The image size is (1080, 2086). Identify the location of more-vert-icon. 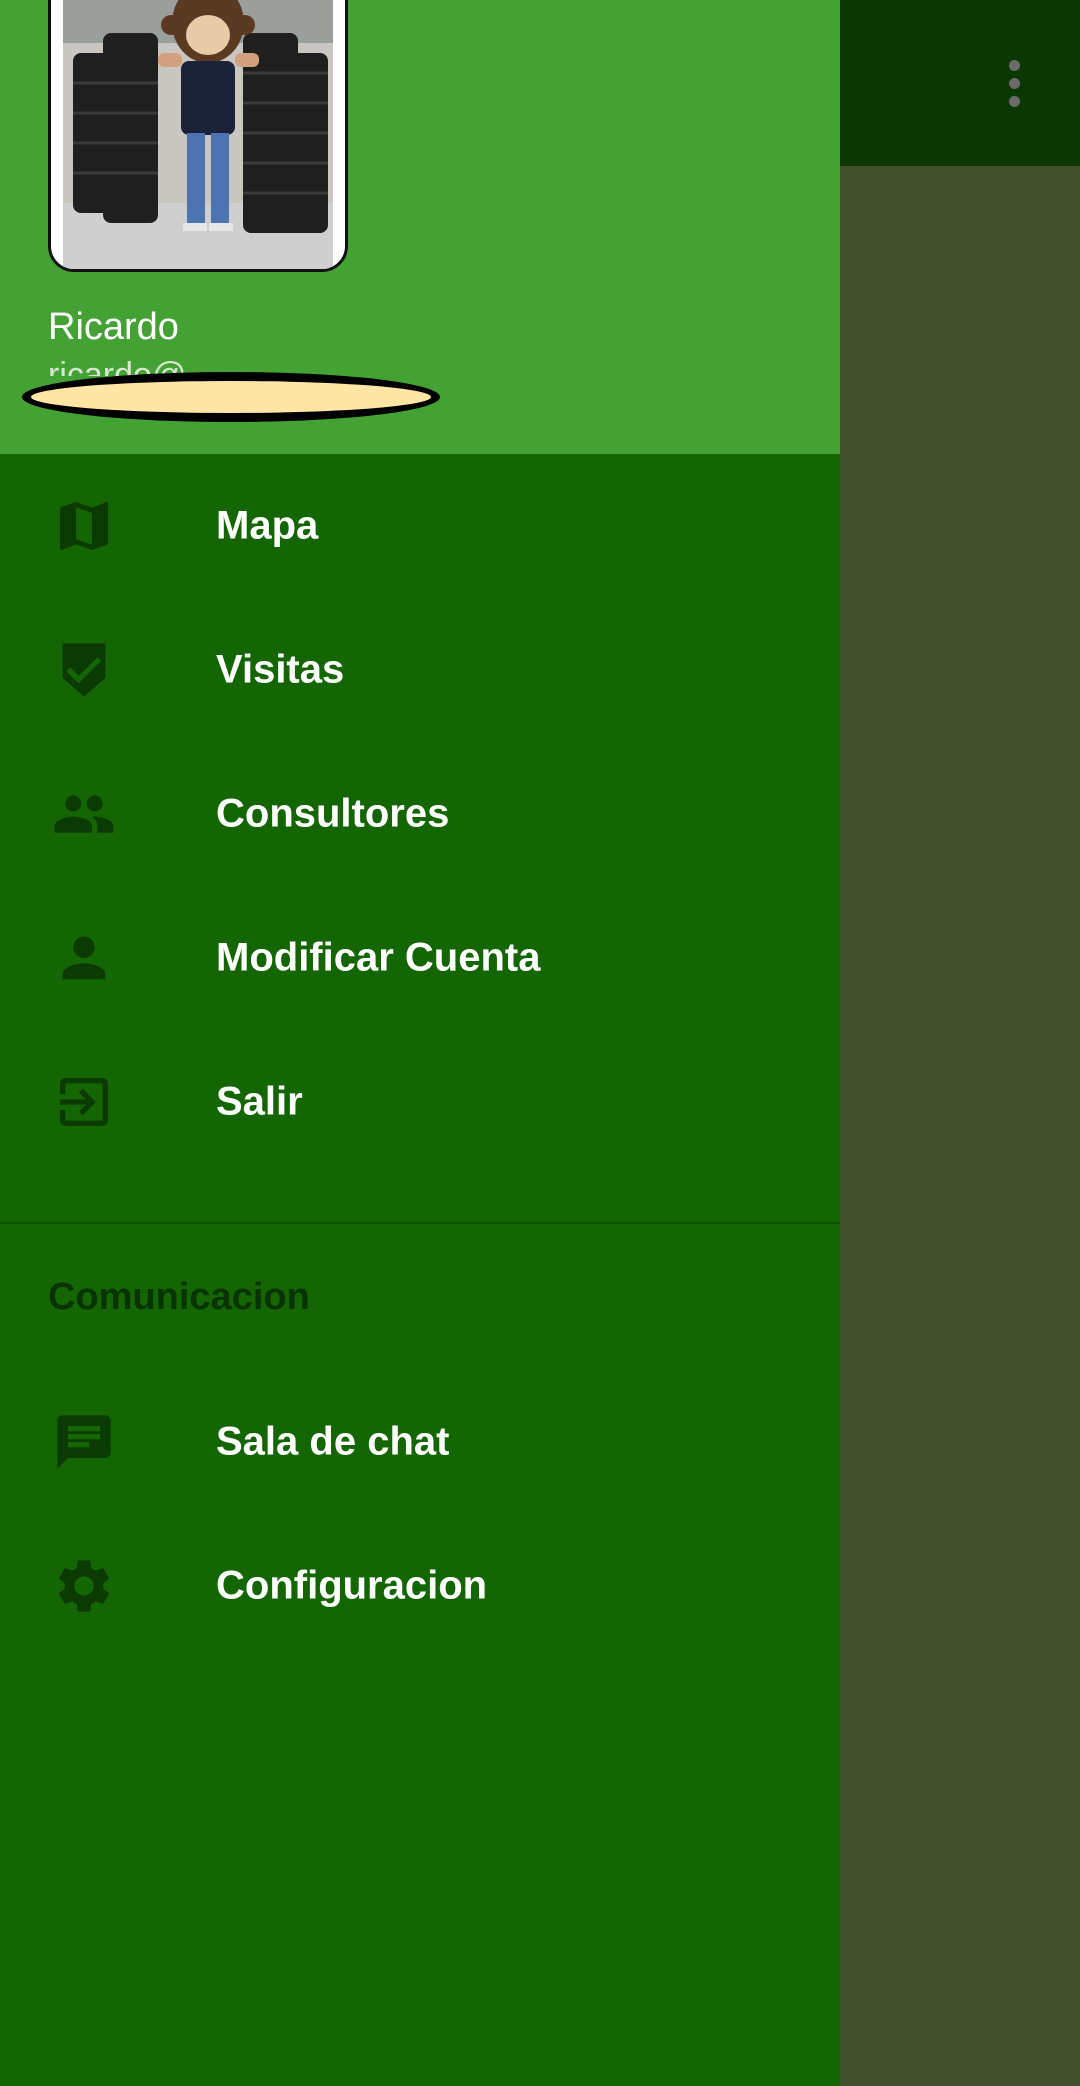
(1014, 83).